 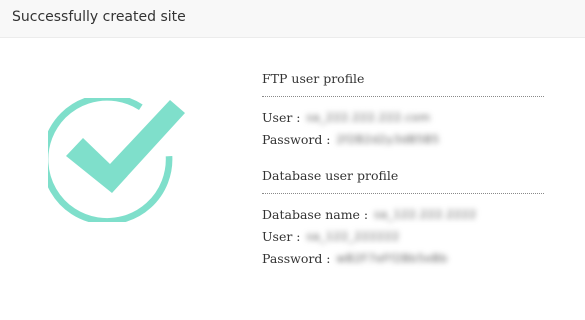 What do you see at coordinates (392, 259) in the screenshot?
I see `database-password-value: wB2F7eFf2Bb5eBb` at bounding box center [392, 259].